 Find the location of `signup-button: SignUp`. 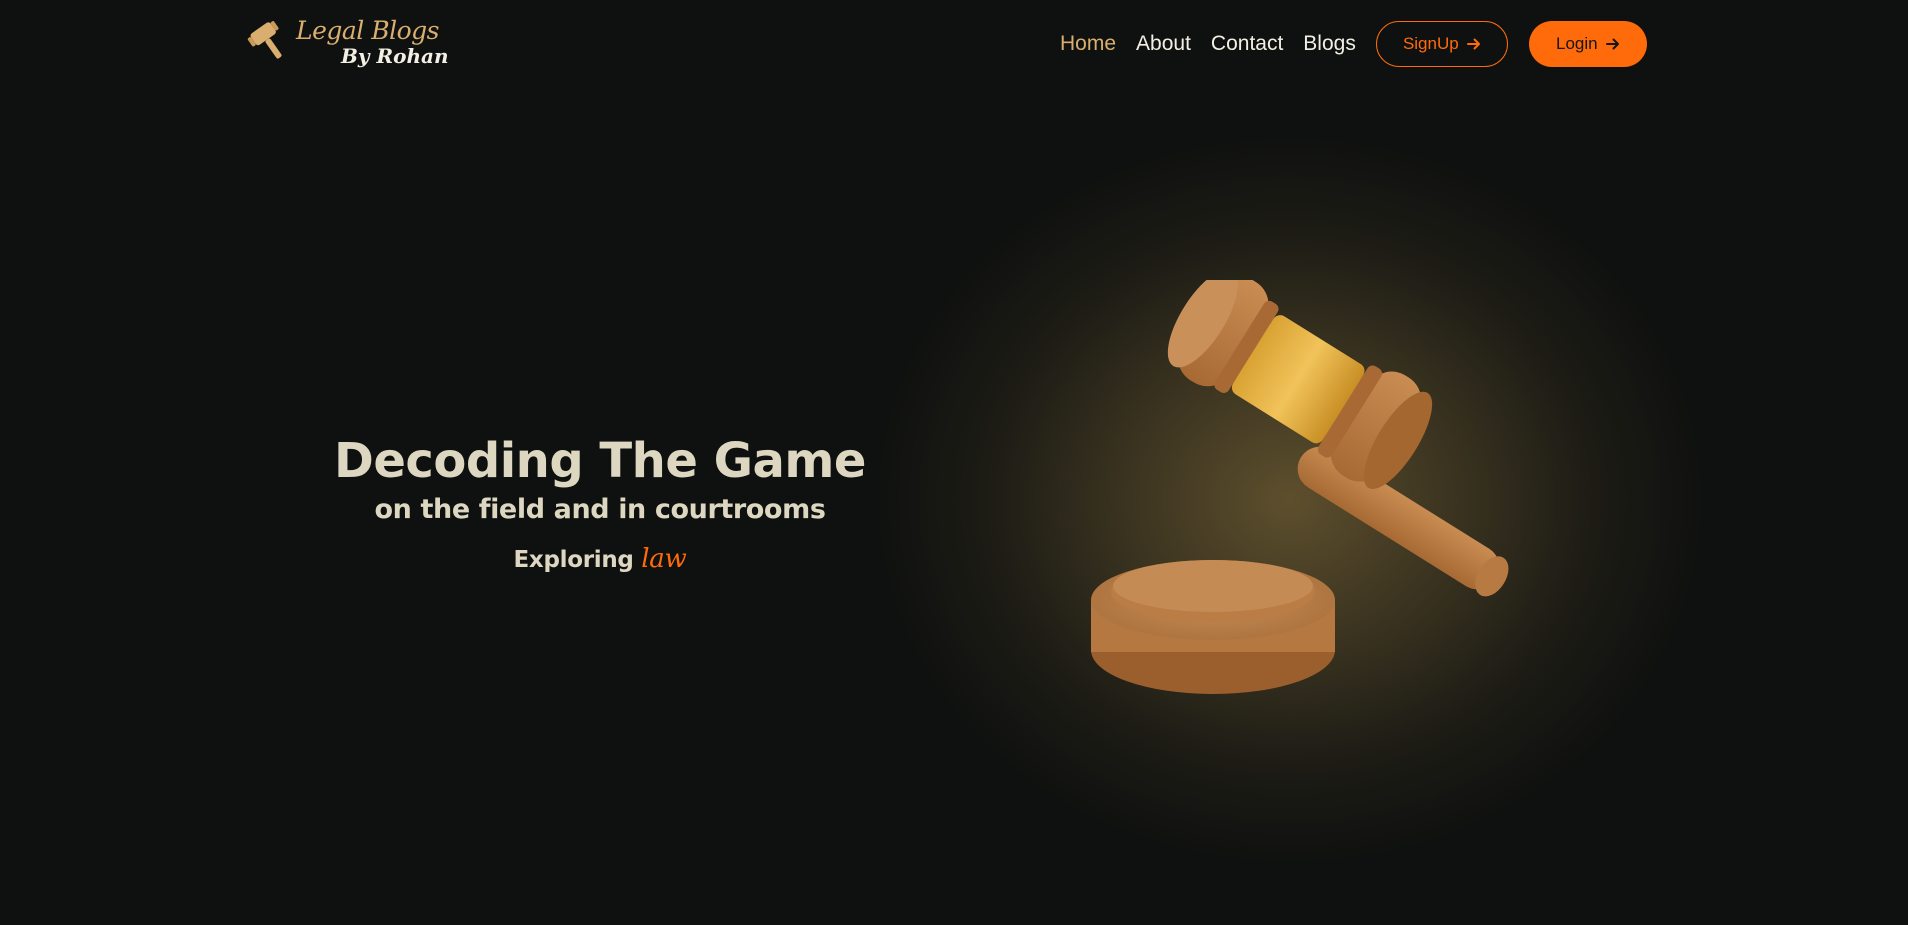

signup-button: SignUp is located at coordinates (1441, 44).